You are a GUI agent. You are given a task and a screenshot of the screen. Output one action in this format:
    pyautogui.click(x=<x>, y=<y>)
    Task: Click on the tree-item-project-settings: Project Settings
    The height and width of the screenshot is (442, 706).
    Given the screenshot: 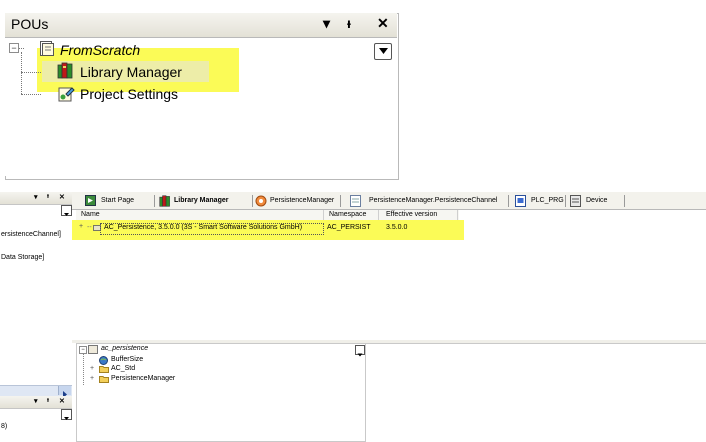 What is the action you would take?
    pyautogui.click(x=129, y=94)
    